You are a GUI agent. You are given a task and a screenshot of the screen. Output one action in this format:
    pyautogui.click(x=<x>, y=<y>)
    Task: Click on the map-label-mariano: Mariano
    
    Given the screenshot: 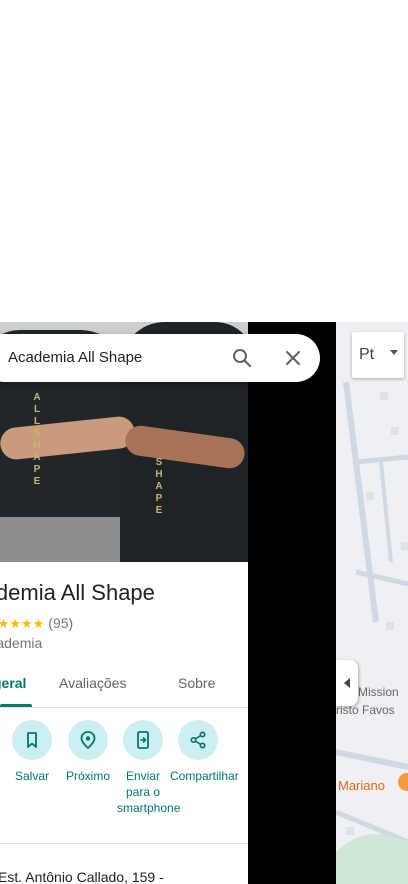 What is the action you would take?
    pyautogui.click(x=361, y=785)
    